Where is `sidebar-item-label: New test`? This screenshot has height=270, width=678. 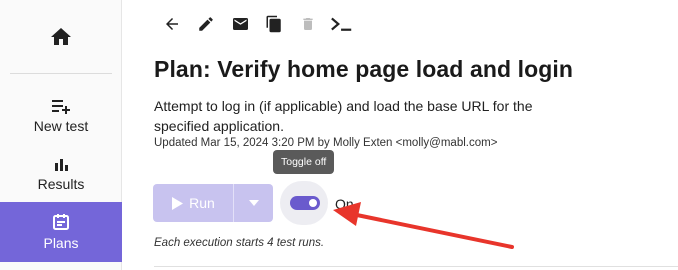 sidebar-item-label: New test is located at coordinates (61, 126).